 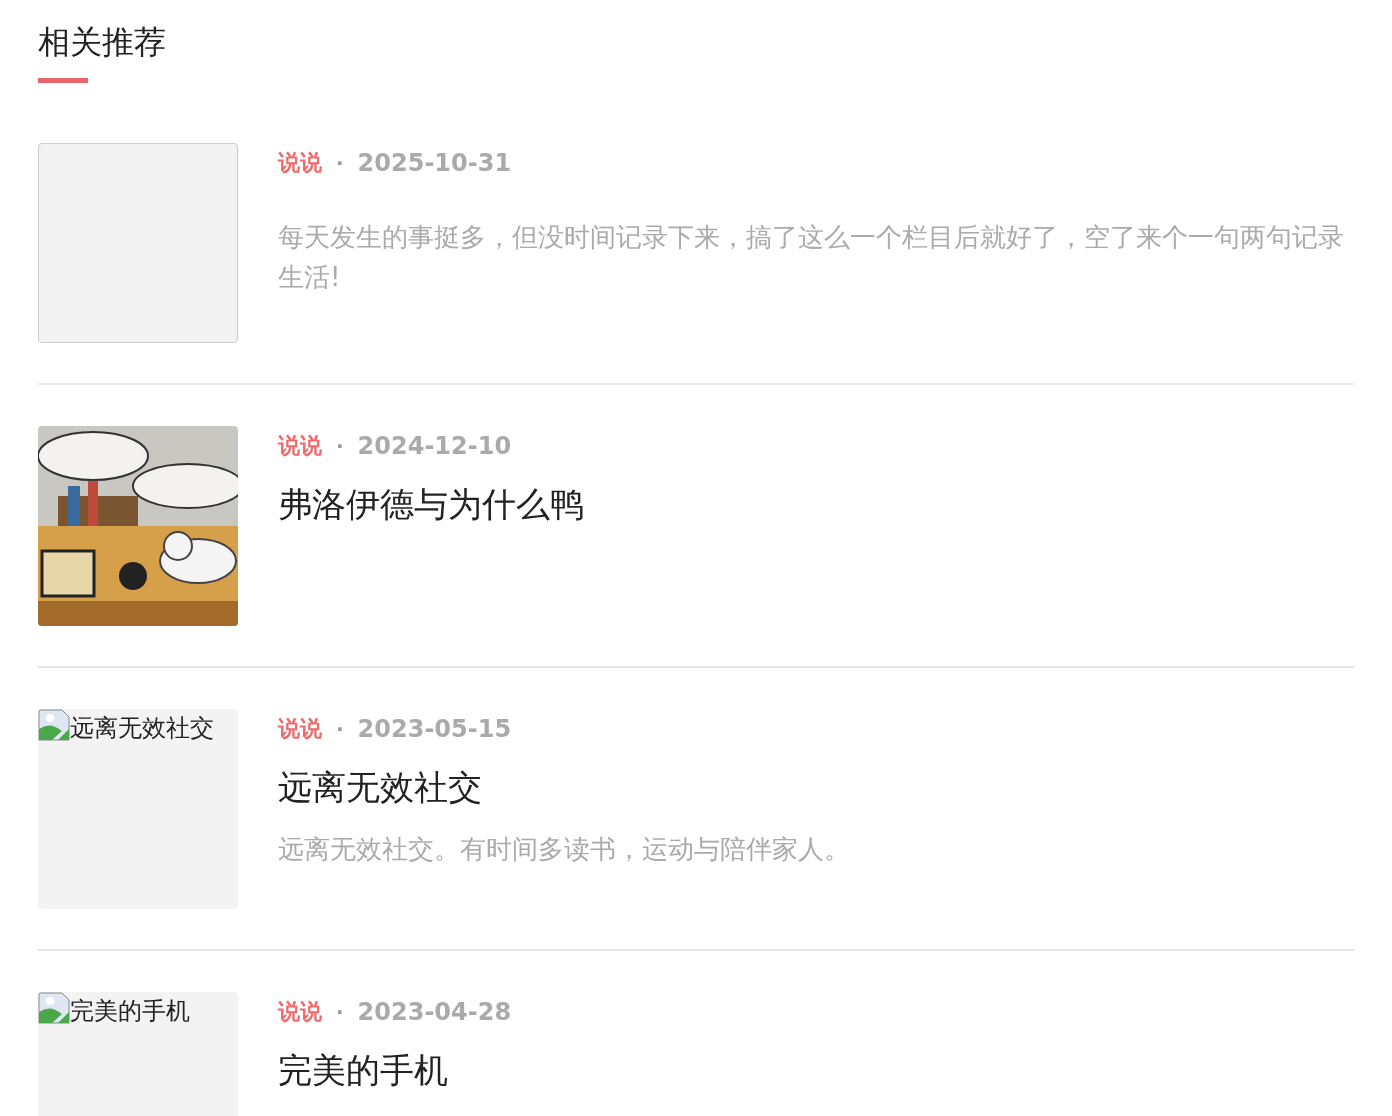 What do you see at coordinates (434, 163) in the screenshot?
I see `post-date: 2025-10-31` at bounding box center [434, 163].